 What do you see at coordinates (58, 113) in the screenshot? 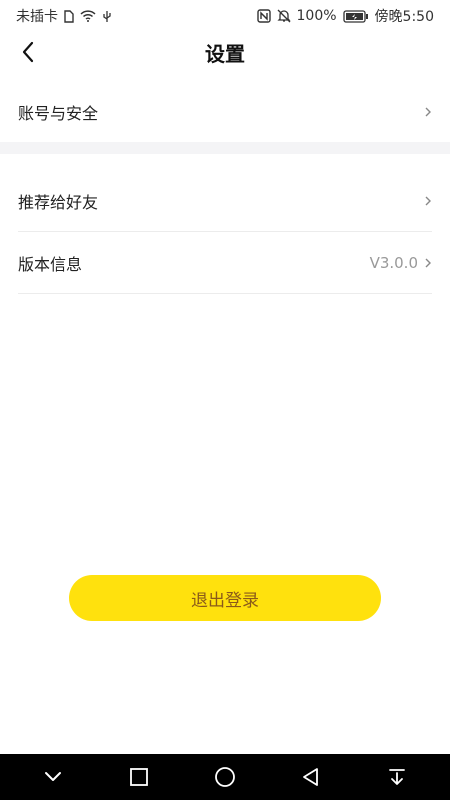
I see `account-security-label: 账号与安全` at bounding box center [58, 113].